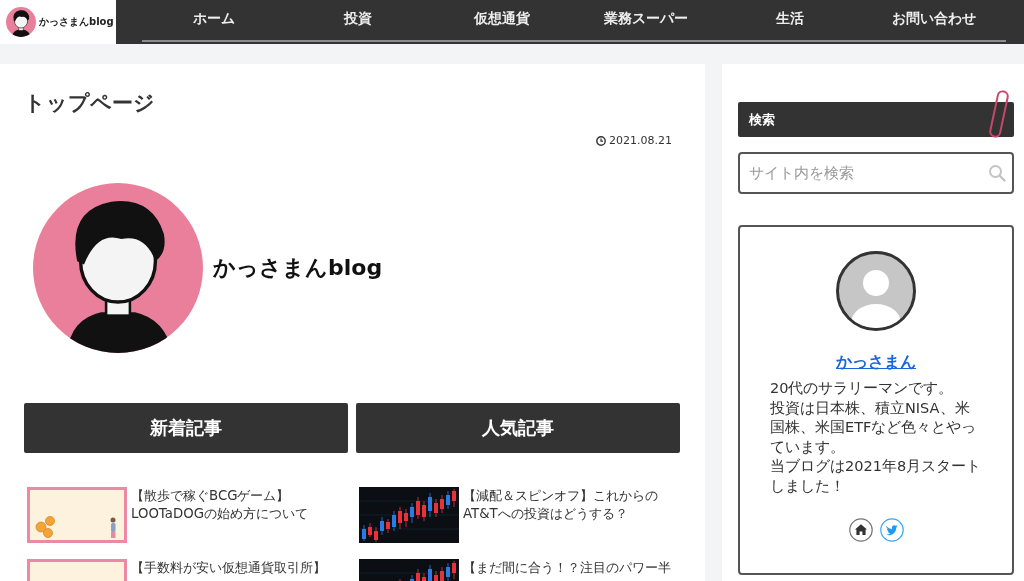  Describe the element at coordinates (891, 530) in the screenshot. I see `bird-icon` at that location.